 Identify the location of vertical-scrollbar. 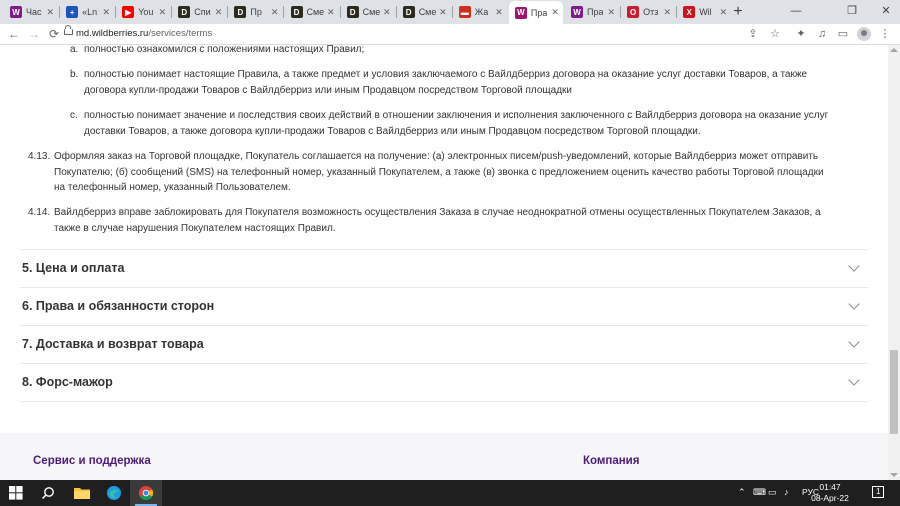
(894, 262).